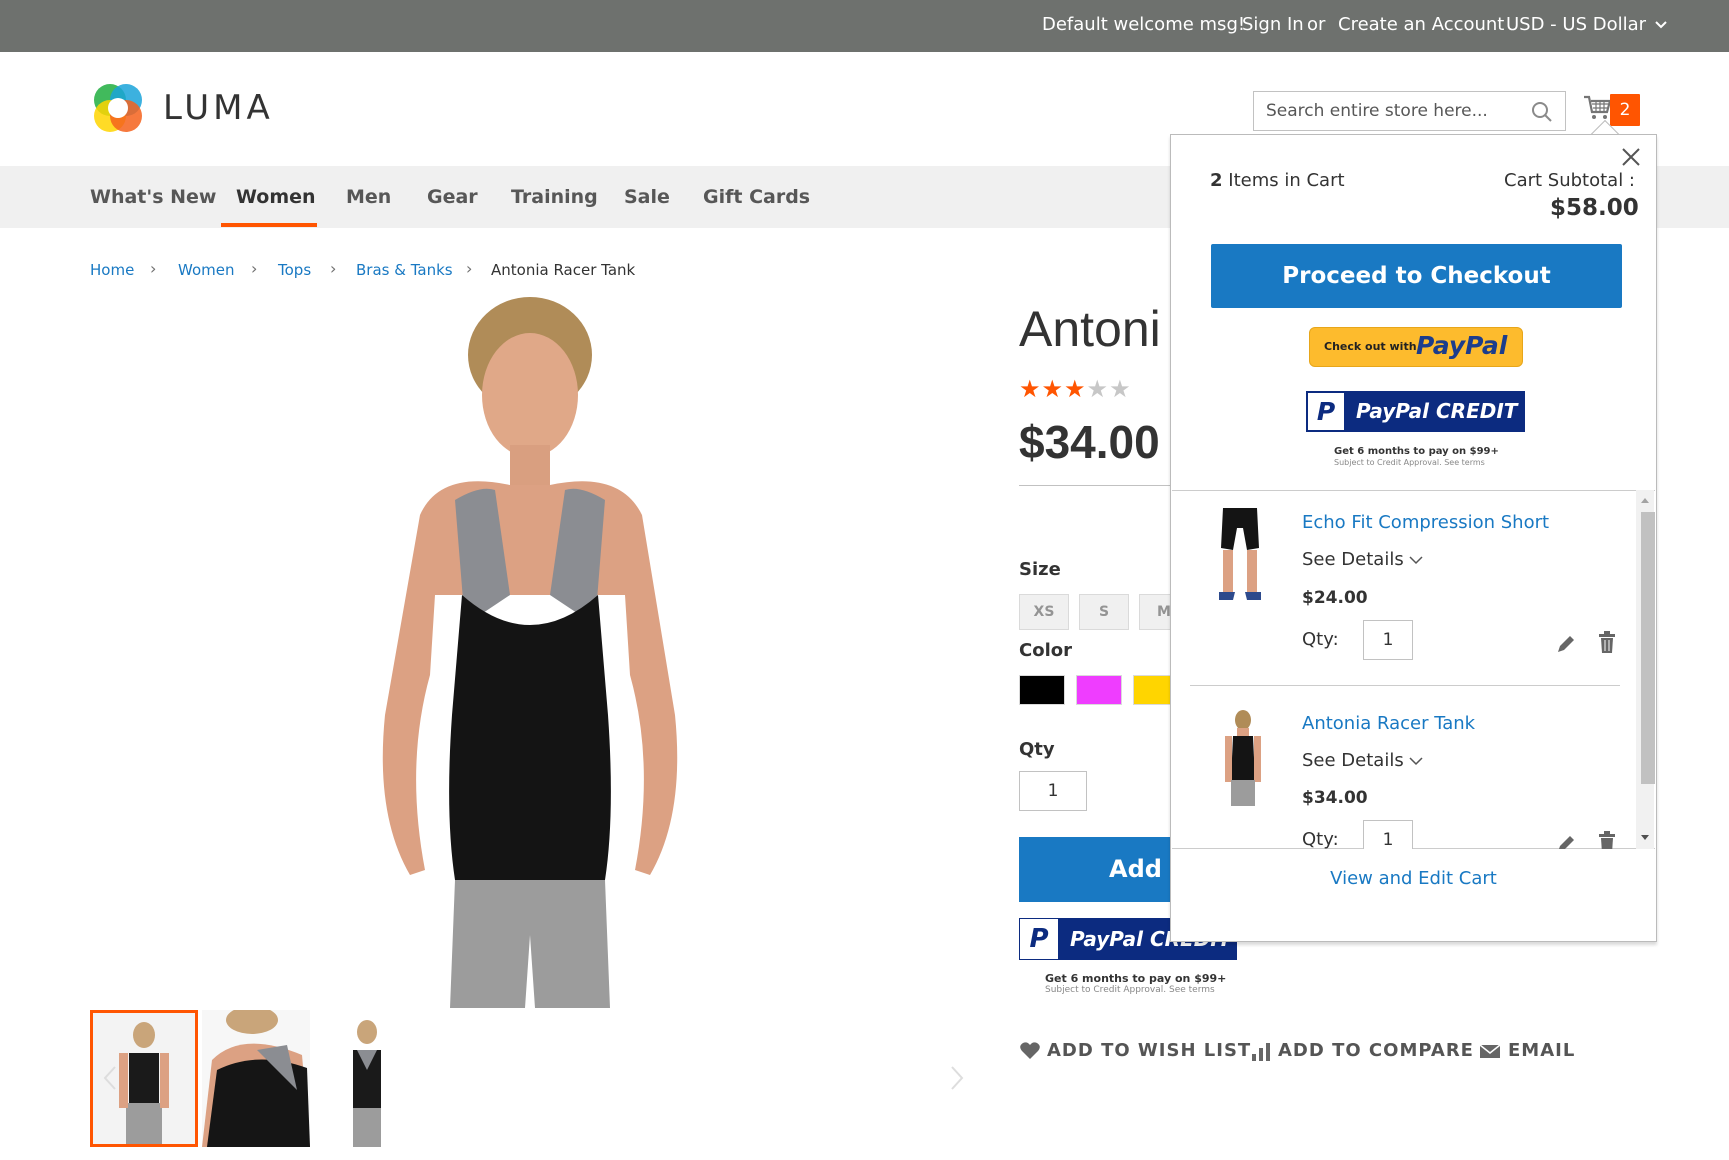  Describe the element at coordinates (1042, 690) in the screenshot. I see `color-swatch-black` at that location.